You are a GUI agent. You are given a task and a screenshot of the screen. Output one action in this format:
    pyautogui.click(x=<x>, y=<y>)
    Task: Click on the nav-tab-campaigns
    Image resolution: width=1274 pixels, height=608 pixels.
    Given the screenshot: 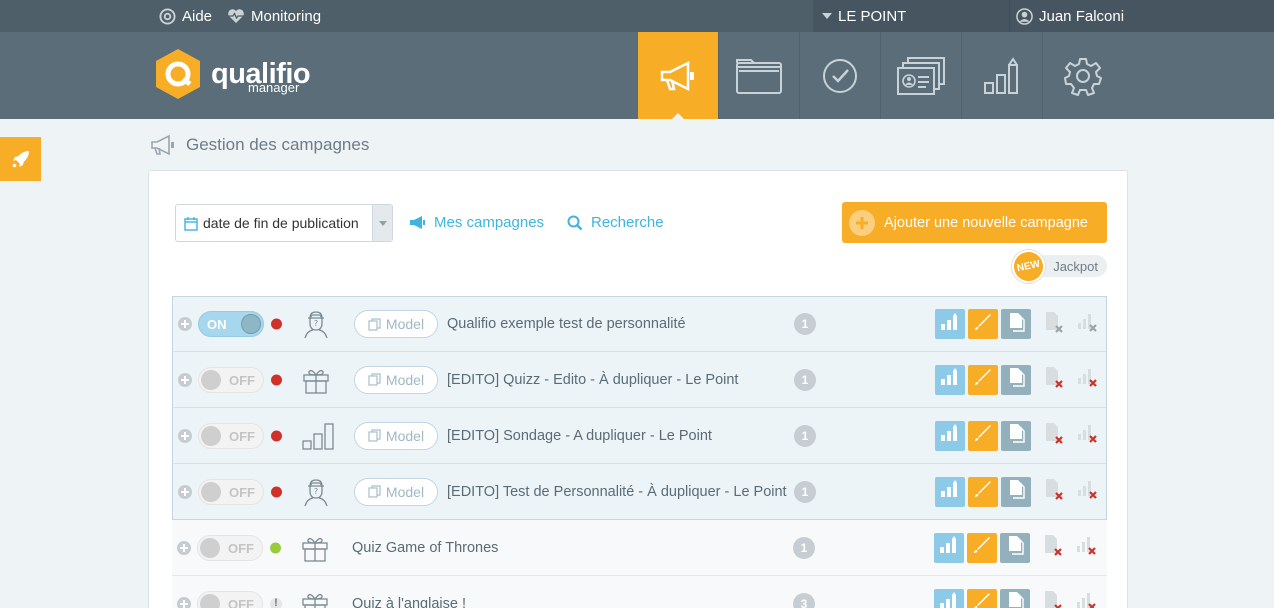 What is the action you would take?
    pyautogui.click(x=678, y=75)
    